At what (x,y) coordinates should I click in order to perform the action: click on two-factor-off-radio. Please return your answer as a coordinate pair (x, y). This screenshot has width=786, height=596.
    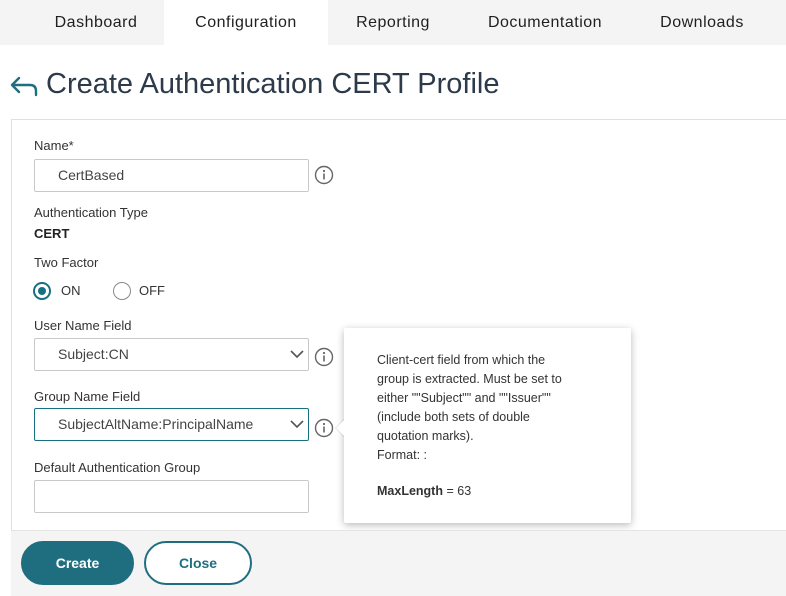
    Looking at the image, I should click on (122, 291).